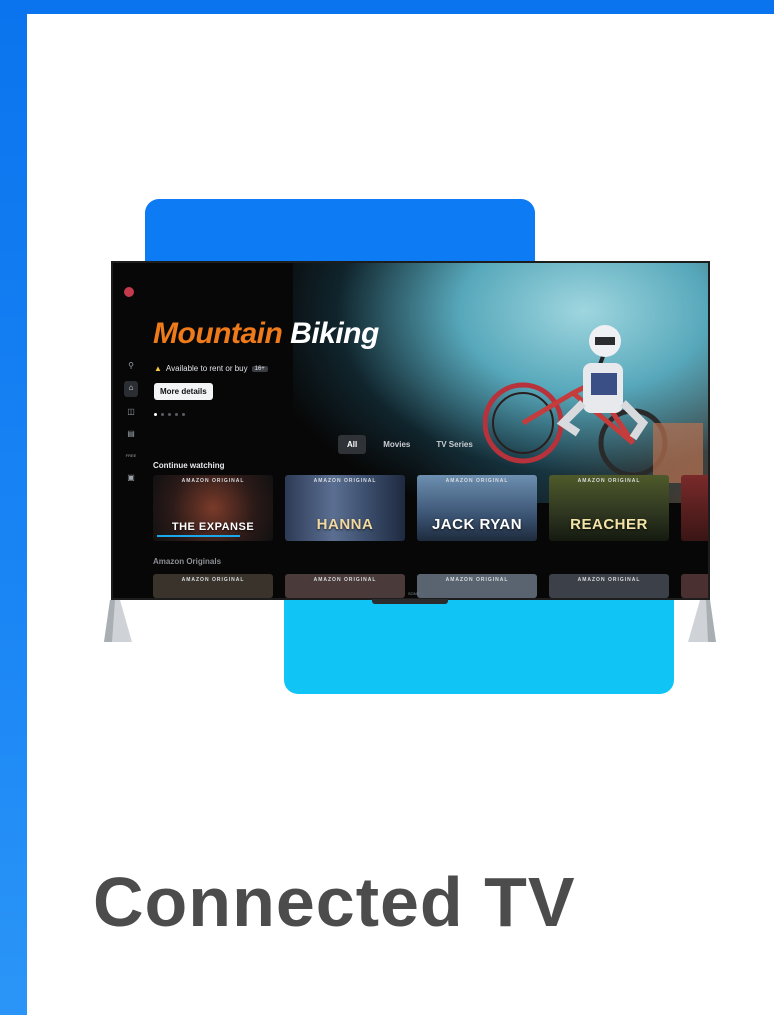  I want to click on progress-bar, so click(198, 536).